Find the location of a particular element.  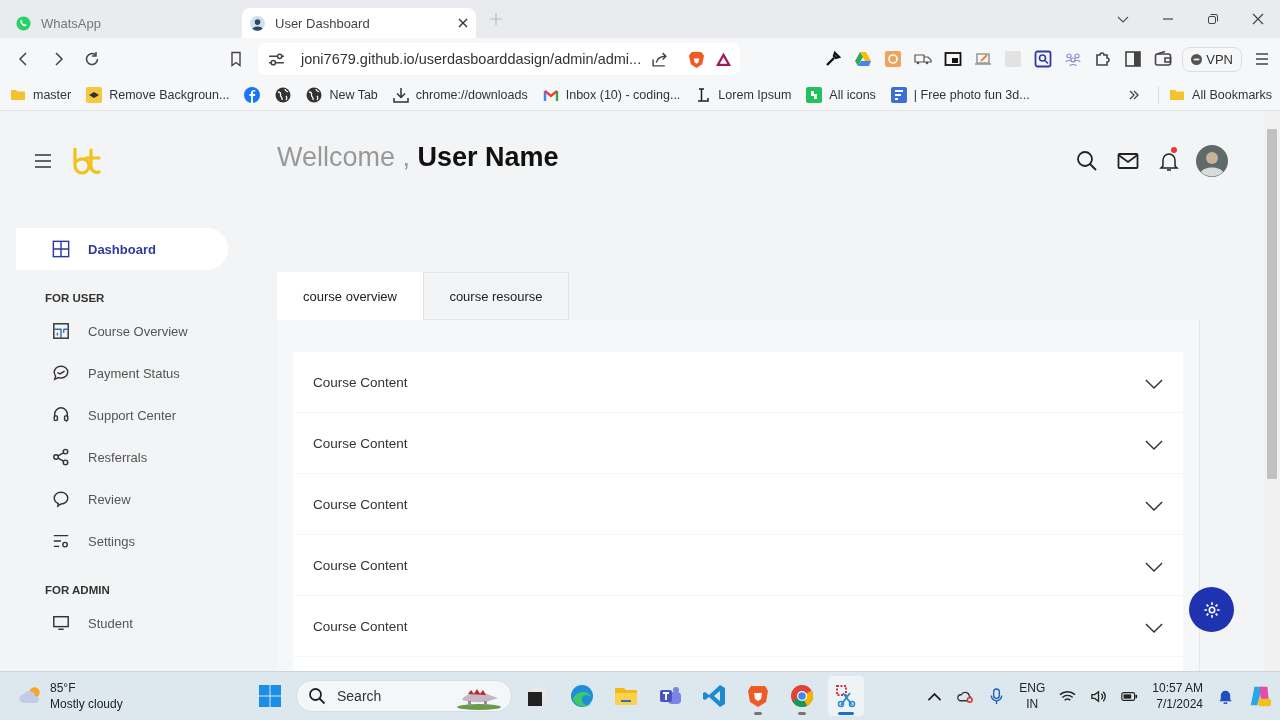

sidebar-item: Course Overview is located at coordinates (138, 331).